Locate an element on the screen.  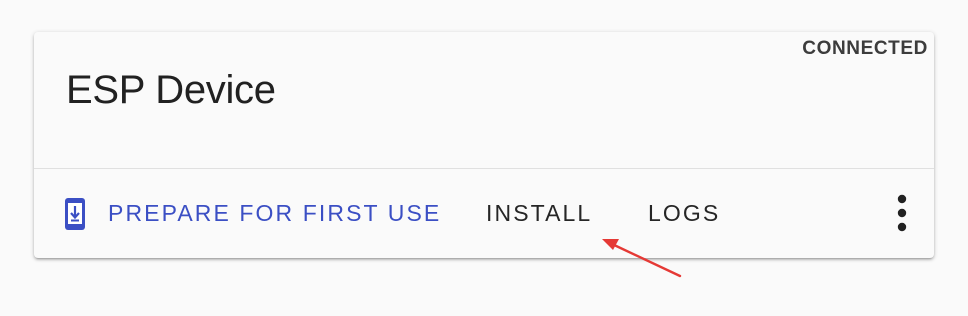
device-title: ESP Device is located at coordinates (171, 90).